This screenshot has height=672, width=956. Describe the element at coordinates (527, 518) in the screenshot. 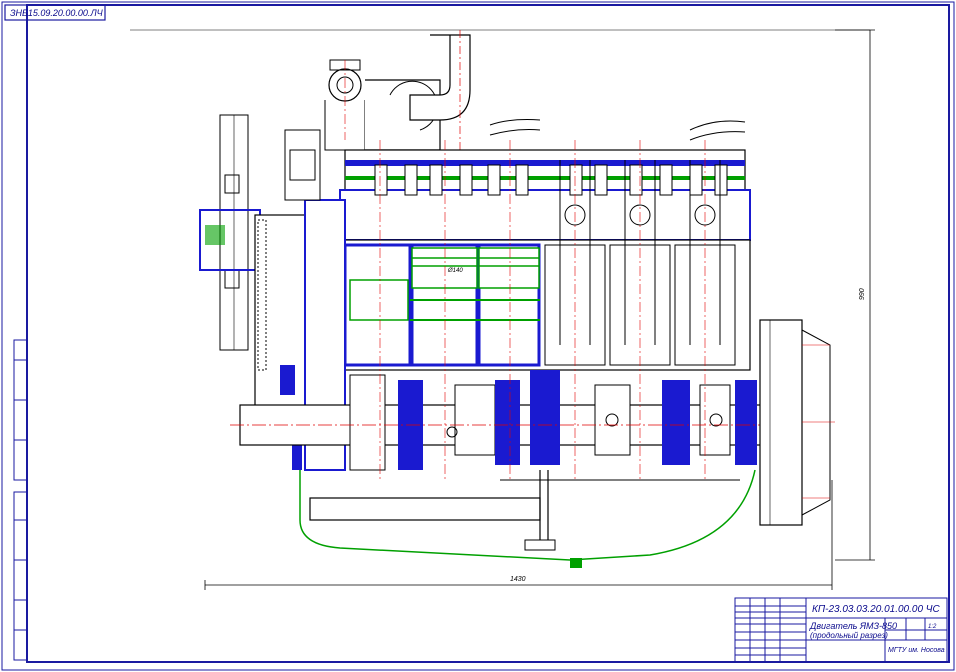

I see `oil-sump` at that location.